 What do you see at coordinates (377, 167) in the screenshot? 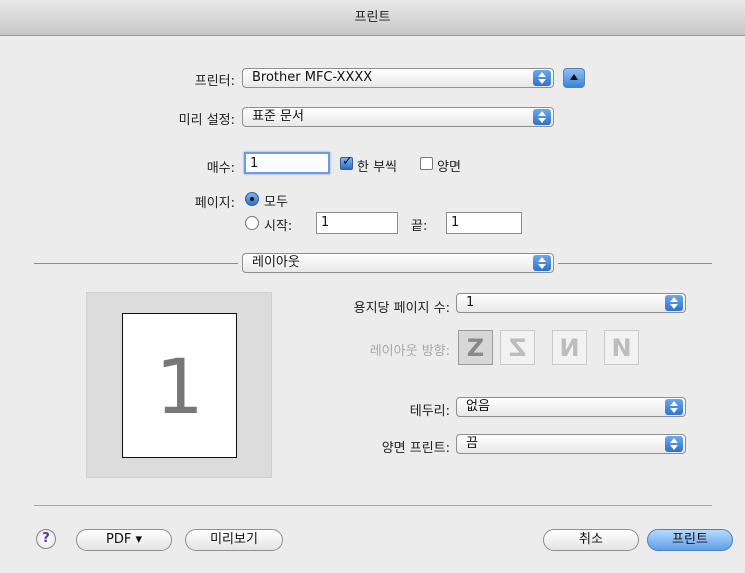
I see `collated-label: 한 부씩` at bounding box center [377, 167].